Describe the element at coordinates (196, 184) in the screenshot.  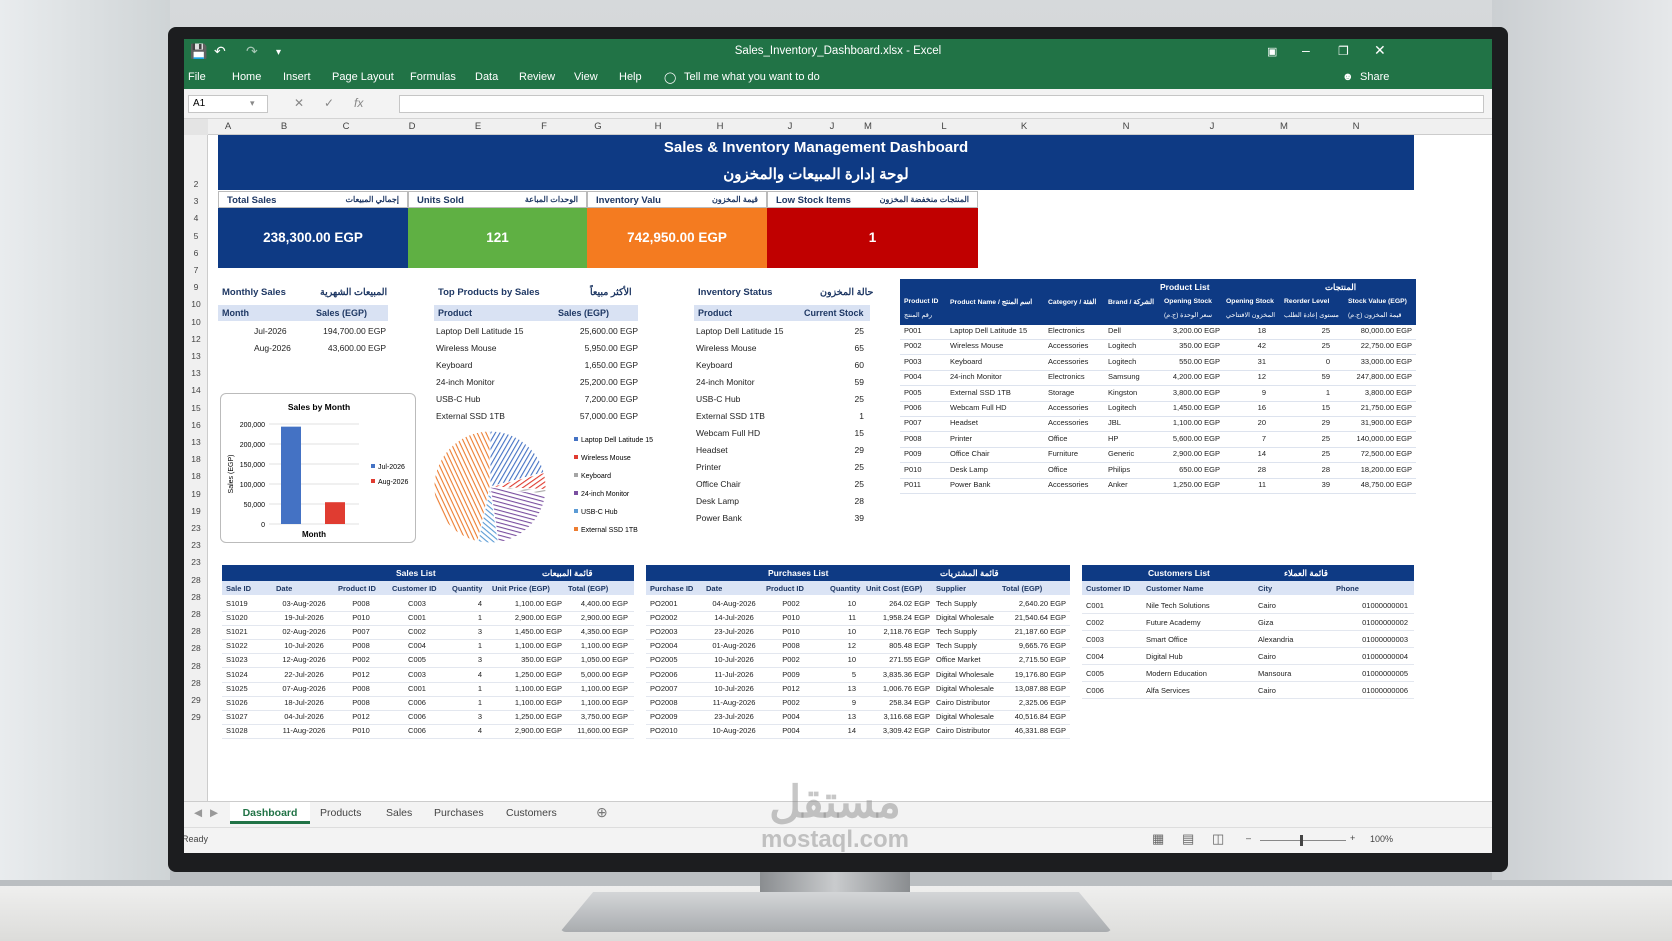
I see `row-header: 2` at that location.